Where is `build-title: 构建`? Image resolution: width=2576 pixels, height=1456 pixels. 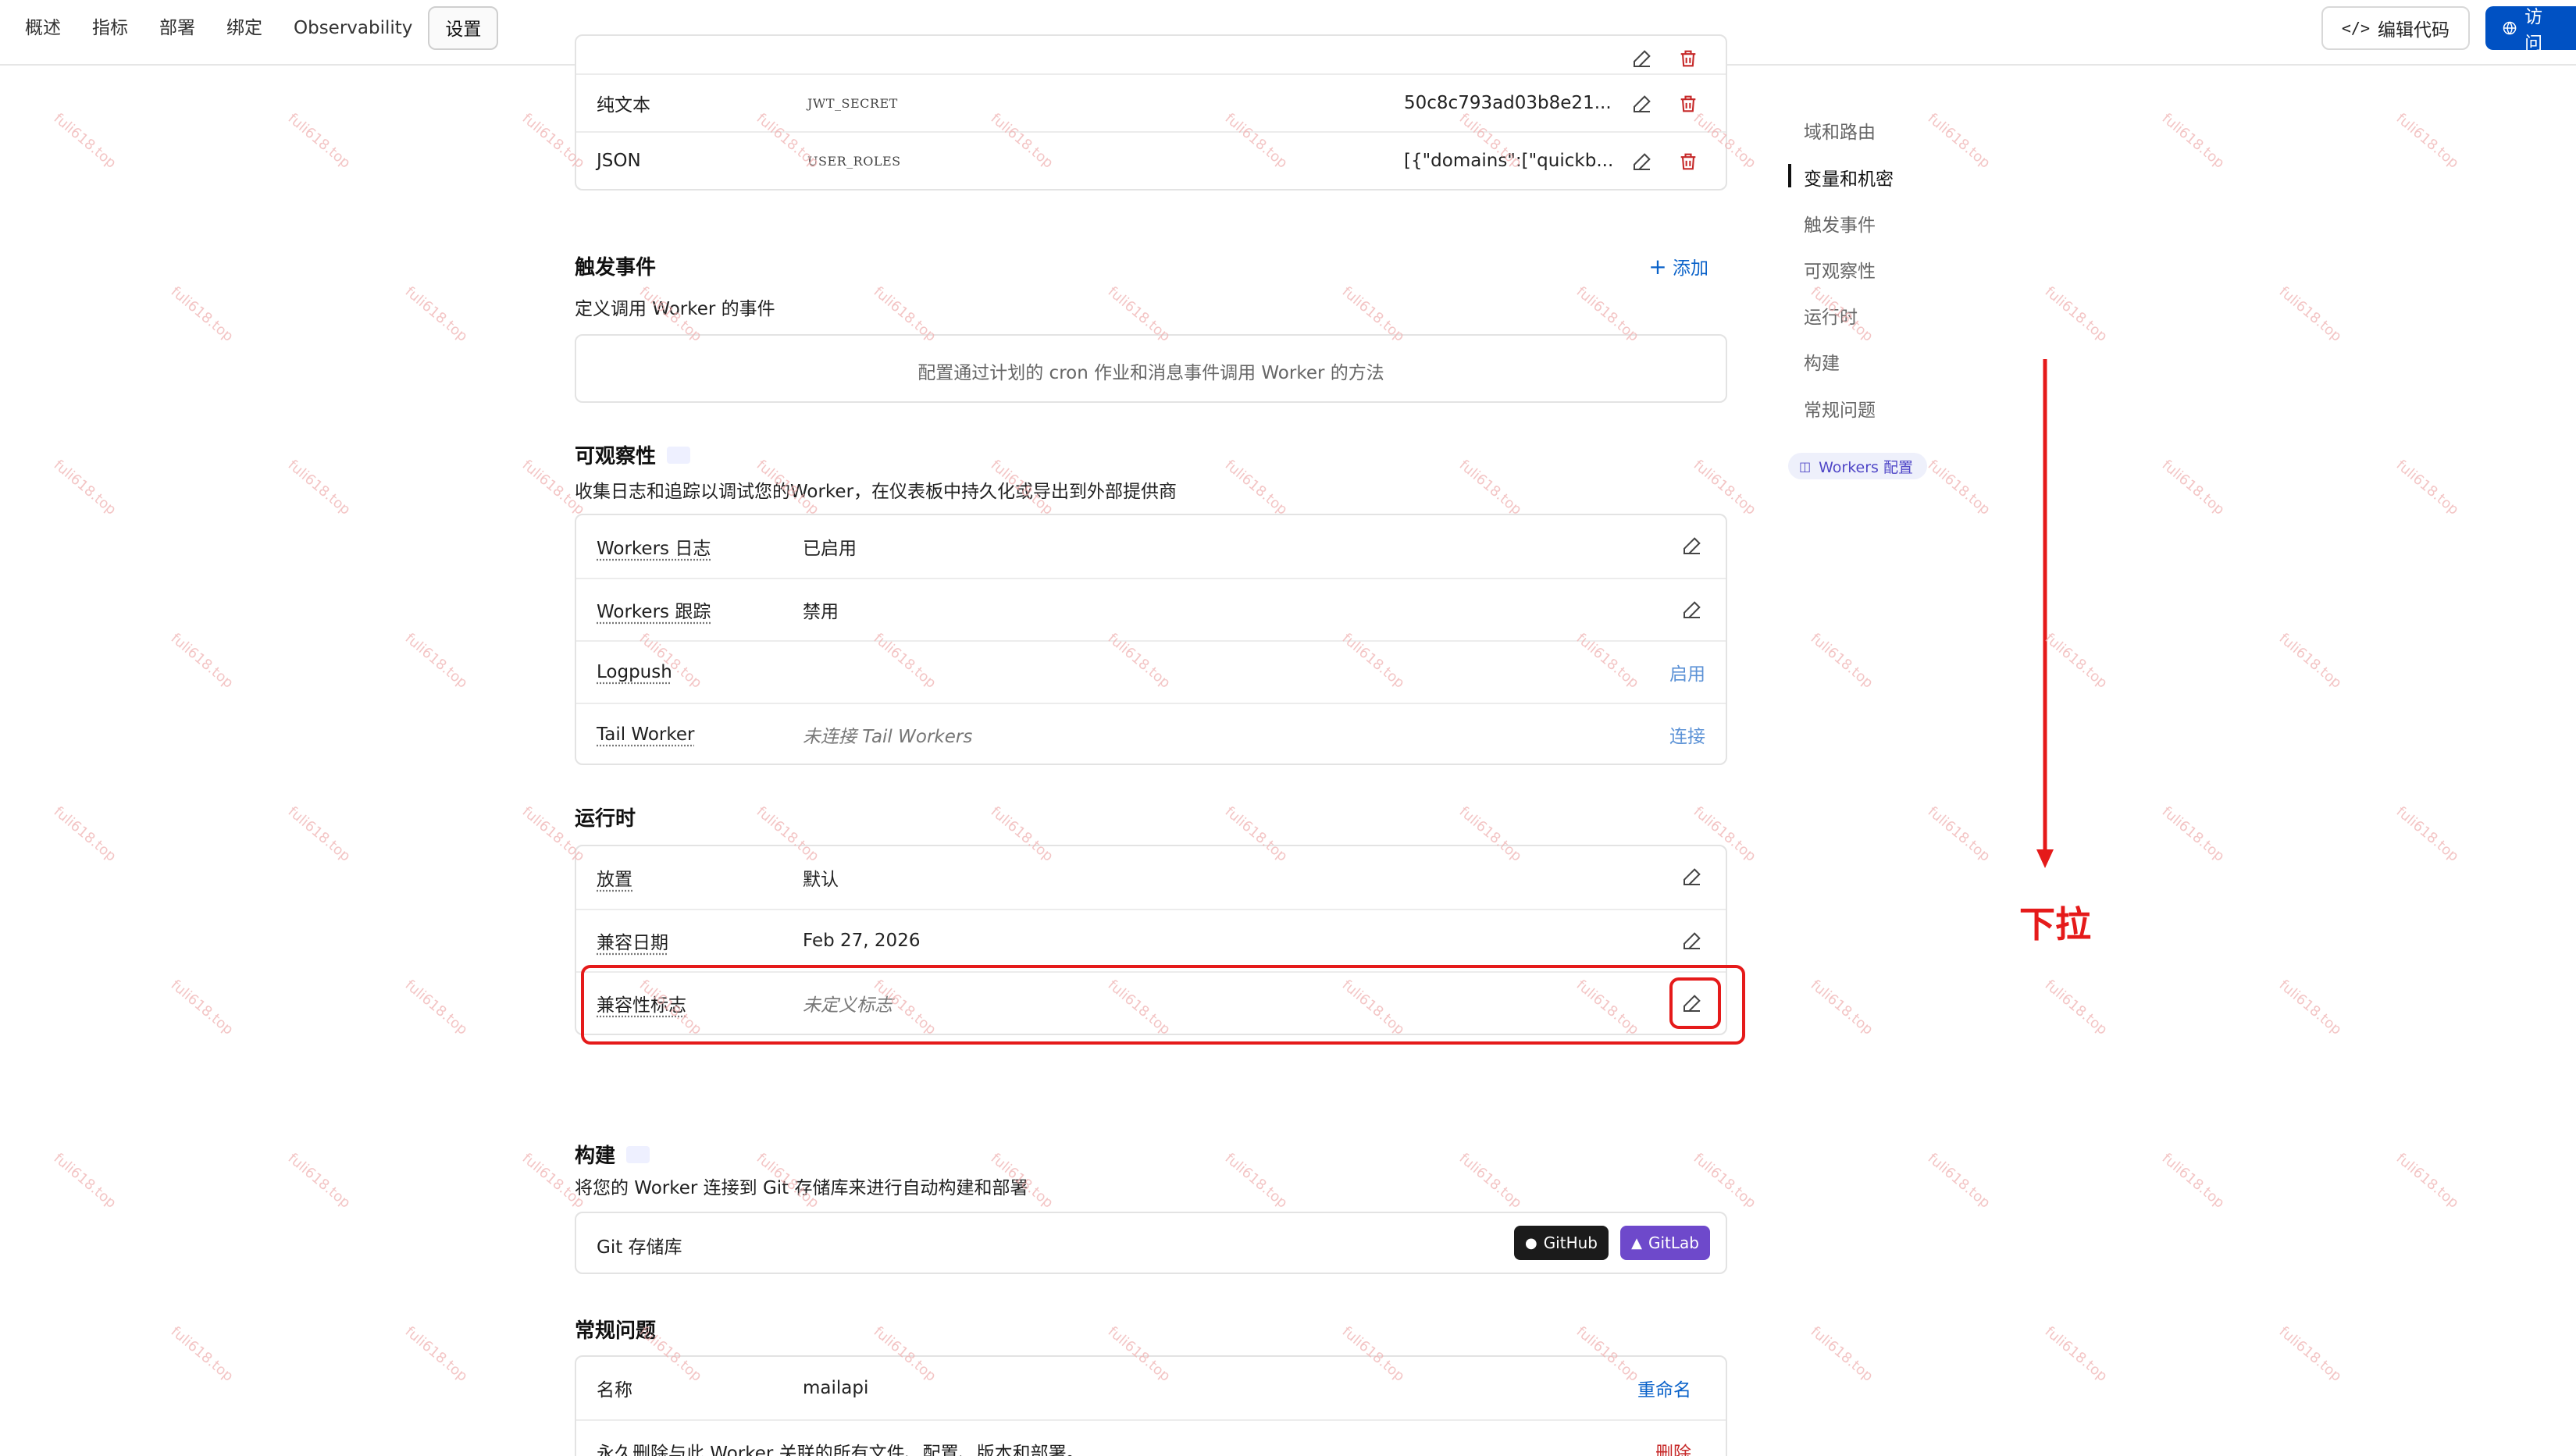 build-title: 构建 is located at coordinates (612, 1154).